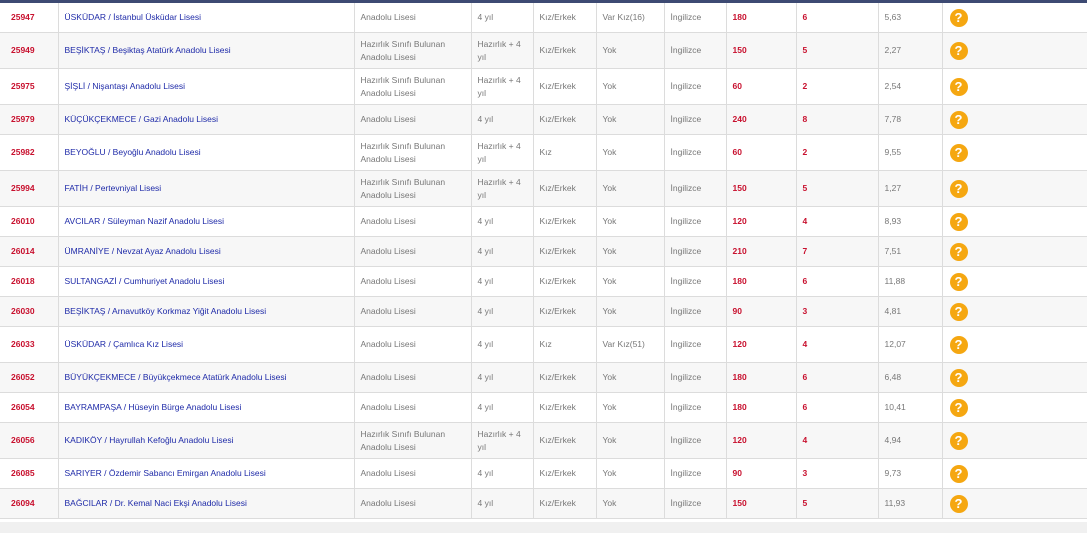 This screenshot has height=533, width=1087. Describe the element at coordinates (29, 50) in the screenshot. I see `school-code: 25949` at that location.